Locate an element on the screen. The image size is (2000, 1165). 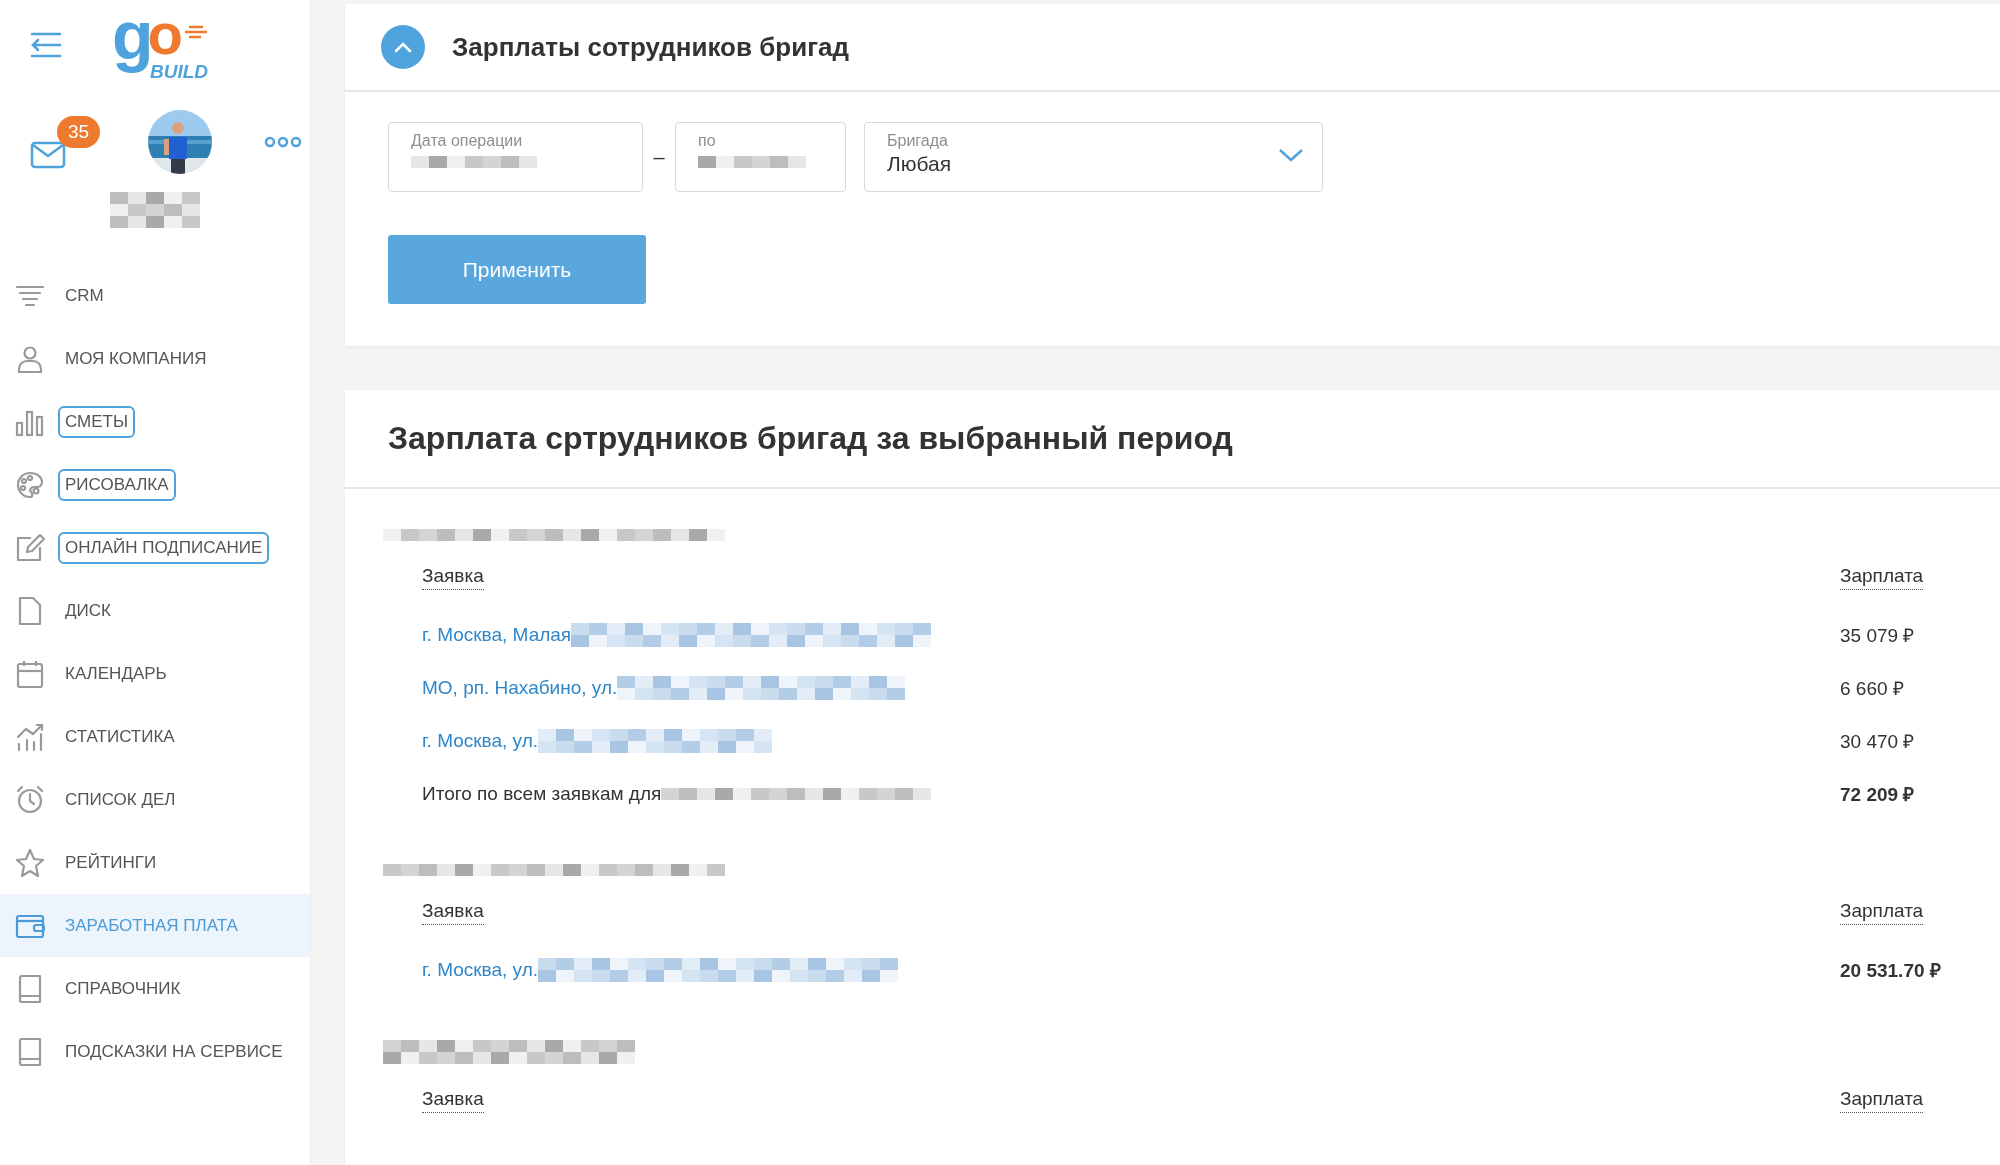
speed-lines-icon is located at coordinates (195, 32).